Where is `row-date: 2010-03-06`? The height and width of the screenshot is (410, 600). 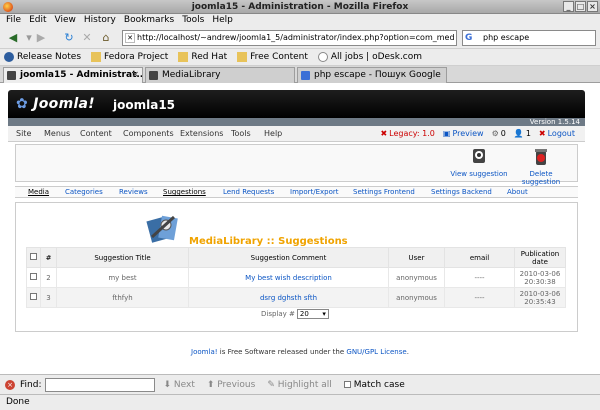 row-date: 2010-03-06 is located at coordinates (540, 293).